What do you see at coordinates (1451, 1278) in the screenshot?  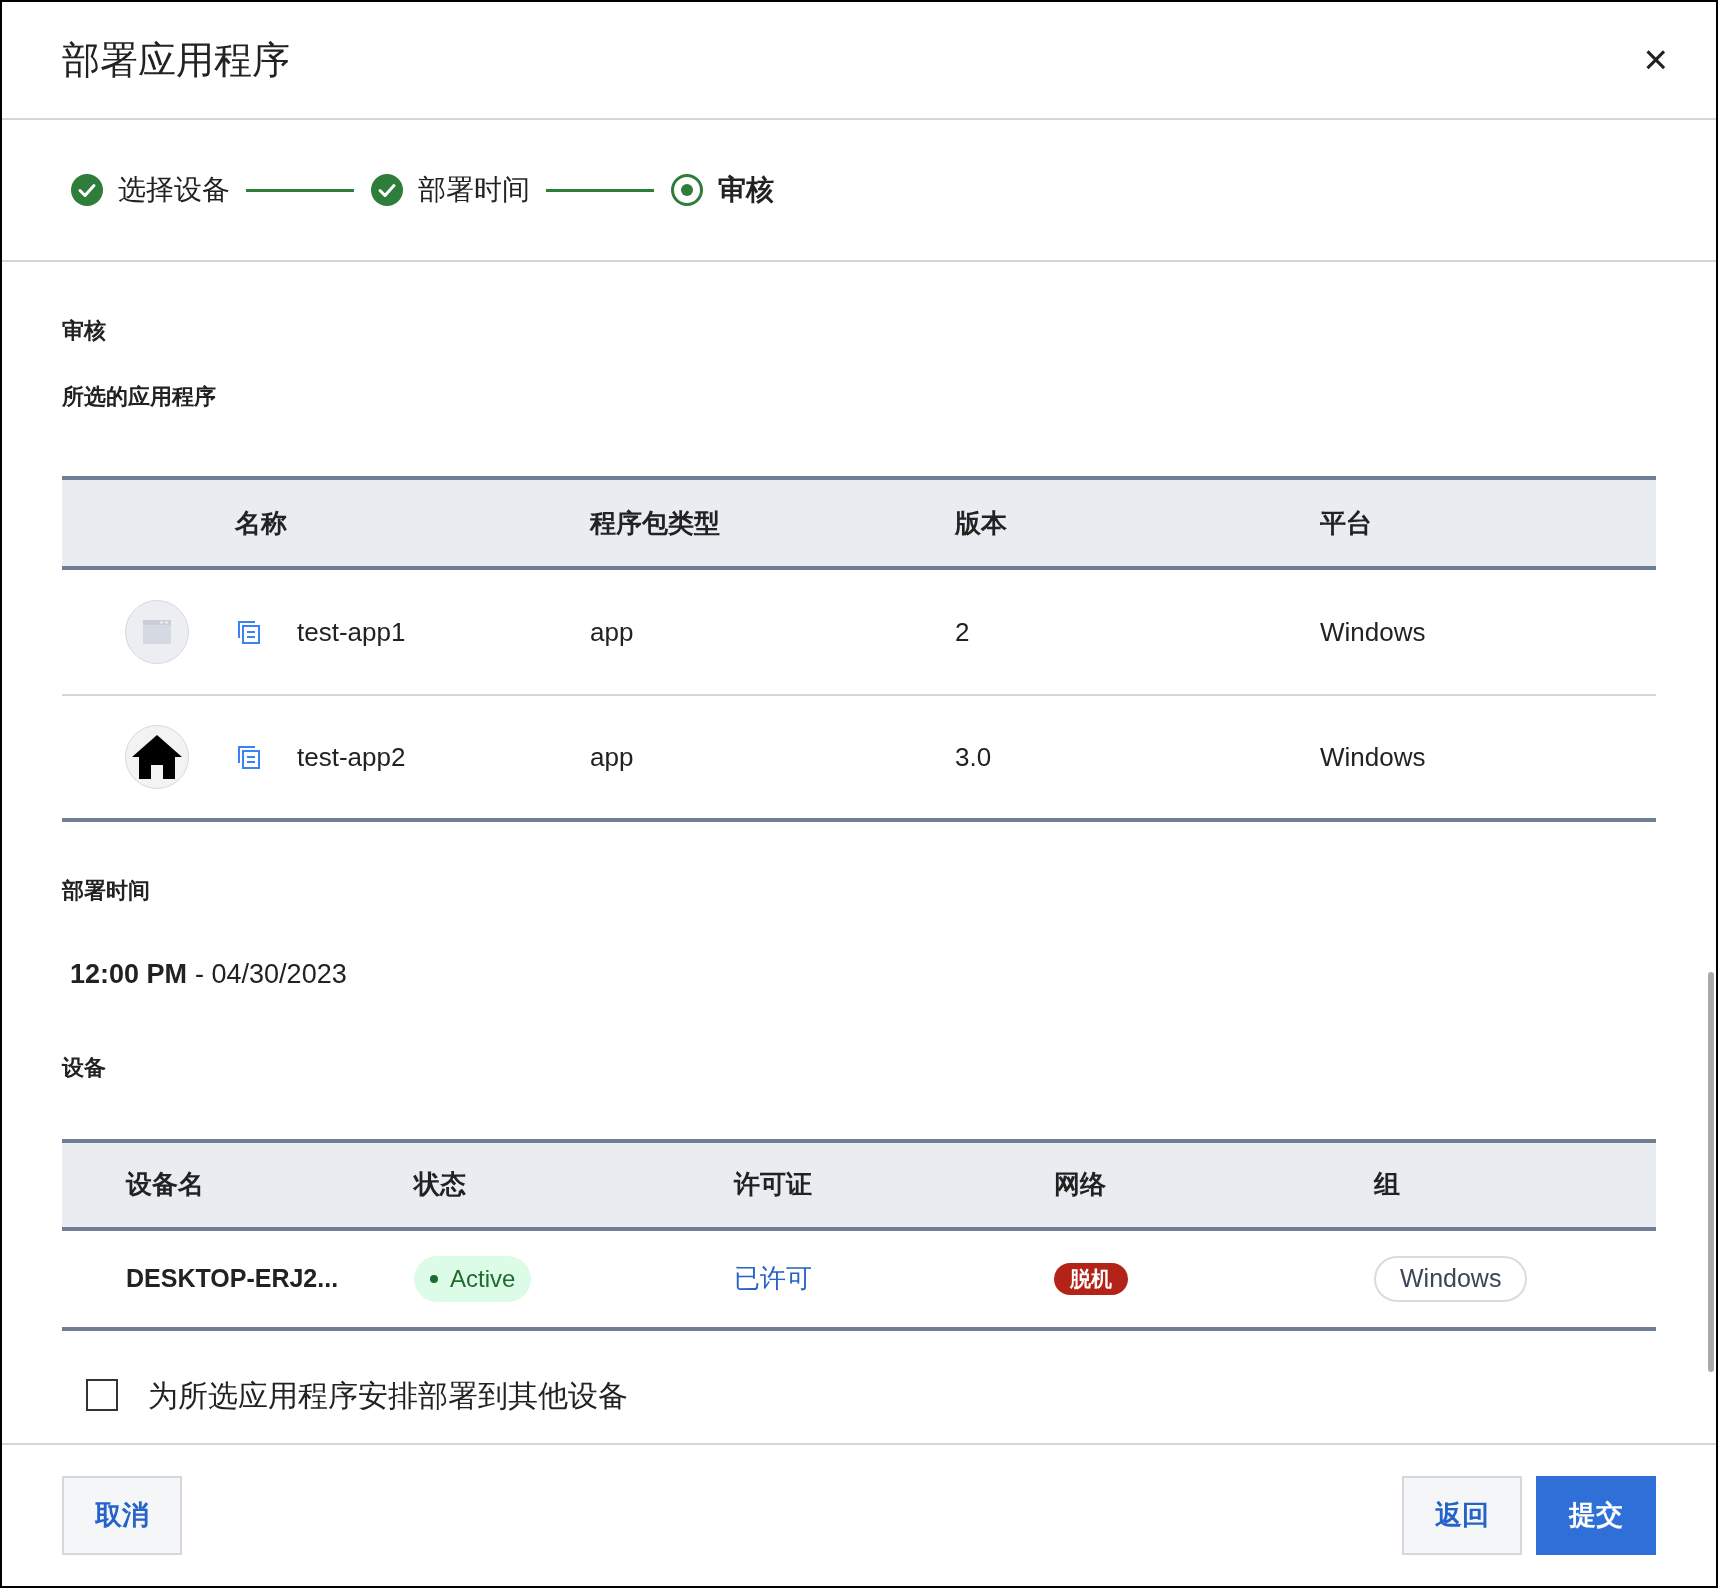 I see `group-tag: Windows` at bounding box center [1451, 1278].